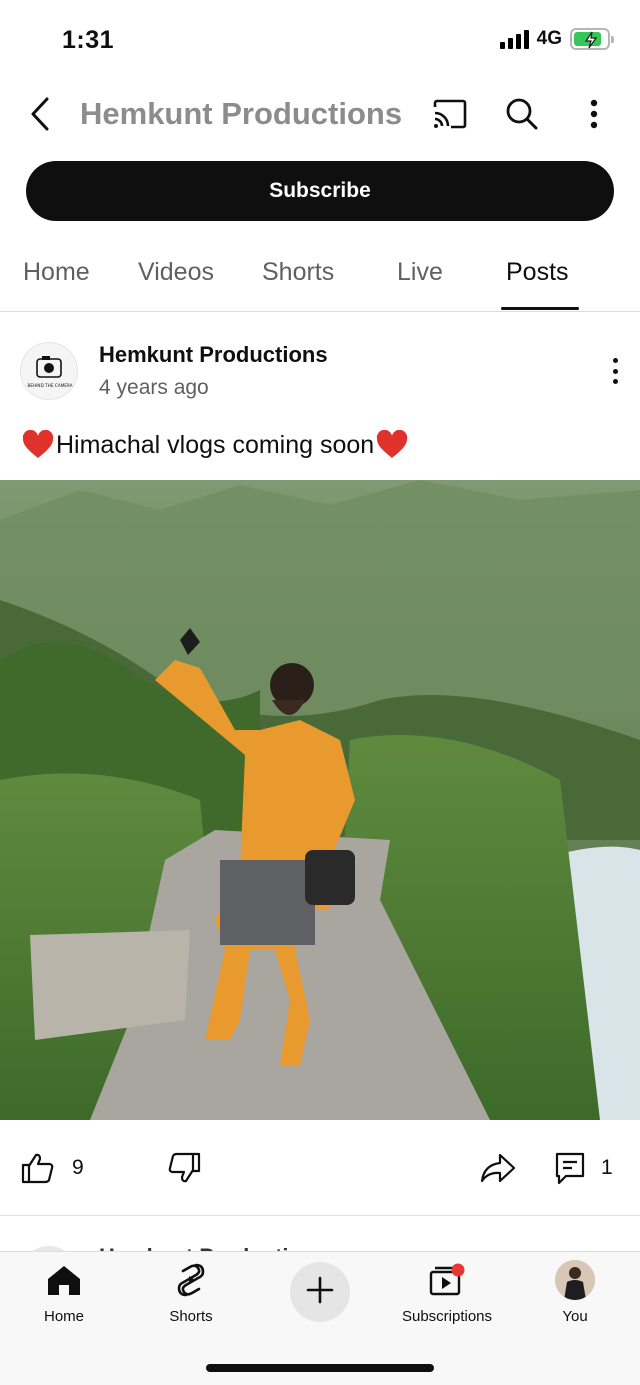  What do you see at coordinates (191, 1280) in the screenshot?
I see `shorts-icon` at bounding box center [191, 1280].